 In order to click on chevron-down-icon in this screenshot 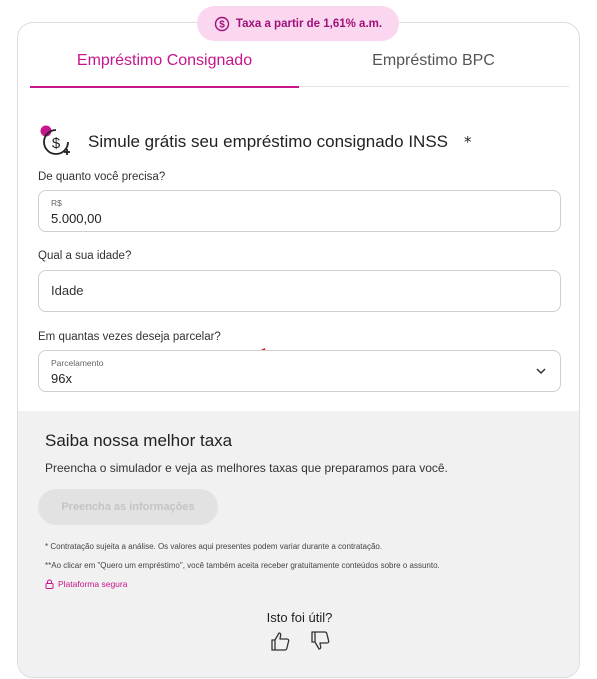, I will do `click(541, 371)`.